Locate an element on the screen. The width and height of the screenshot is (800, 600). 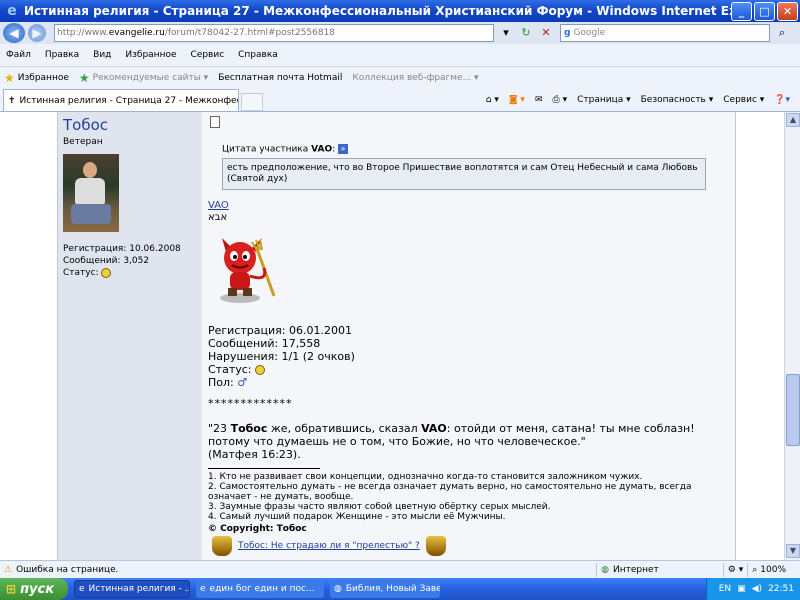
sig-status-row: Статус: is located at coordinates (281, 369).